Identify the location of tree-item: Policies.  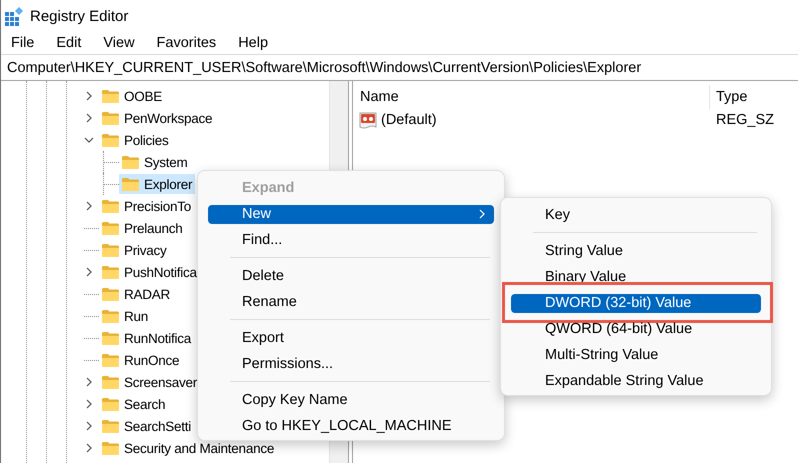
(135, 140).